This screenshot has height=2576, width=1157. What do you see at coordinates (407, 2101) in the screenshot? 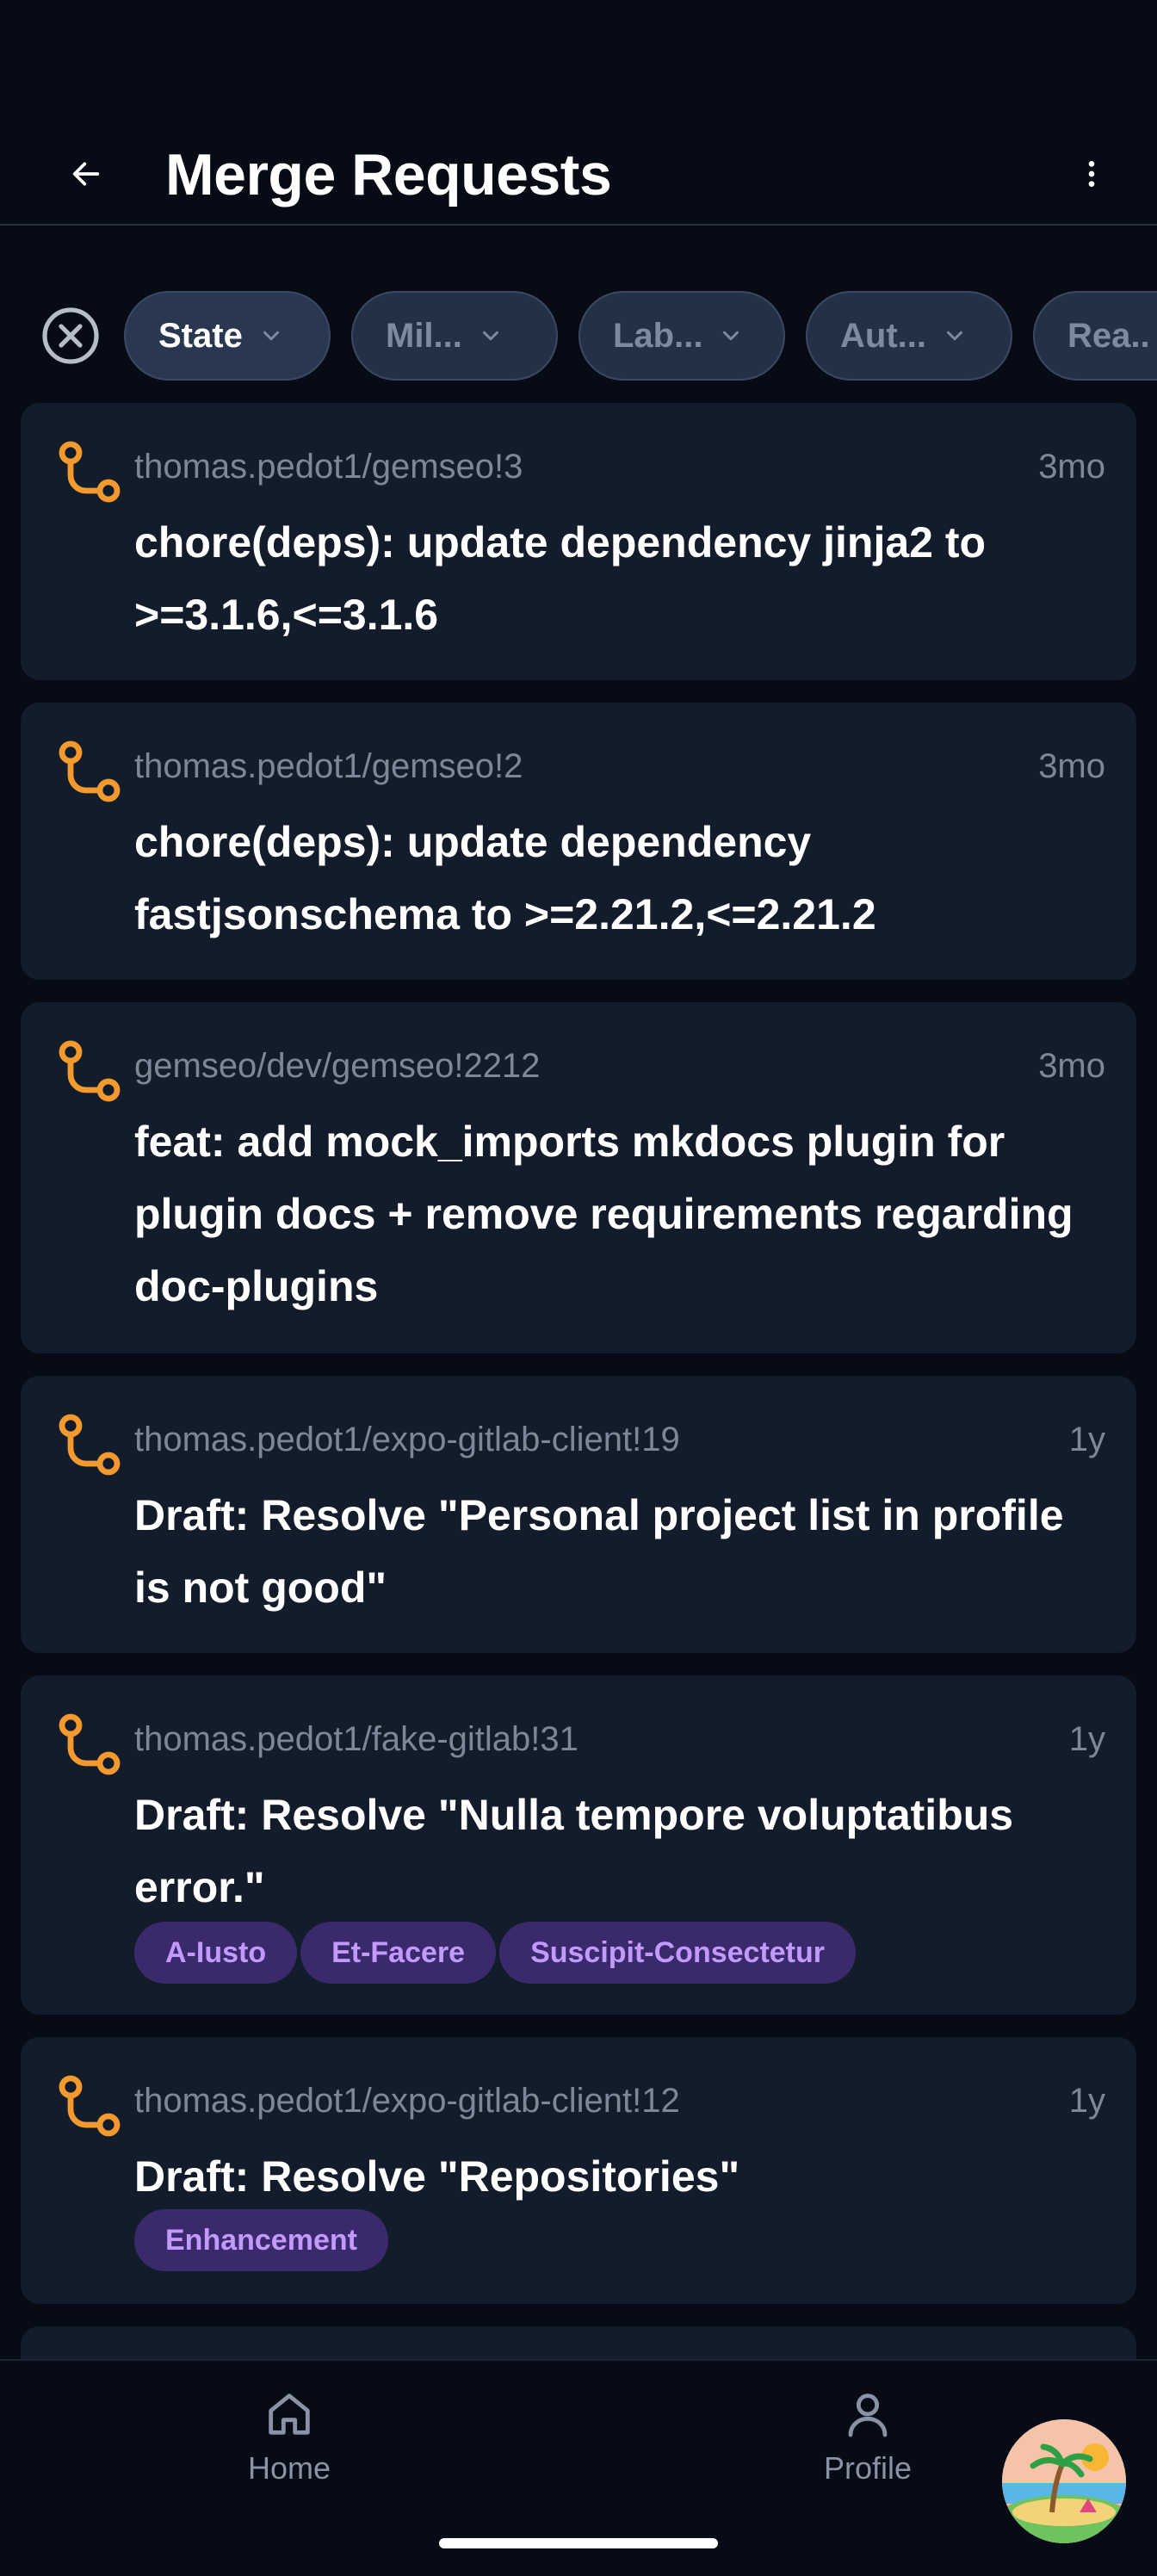
I see `mr-reference: thomas.pedot1/expo-gitlab-client!12` at bounding box center [407, 2101].